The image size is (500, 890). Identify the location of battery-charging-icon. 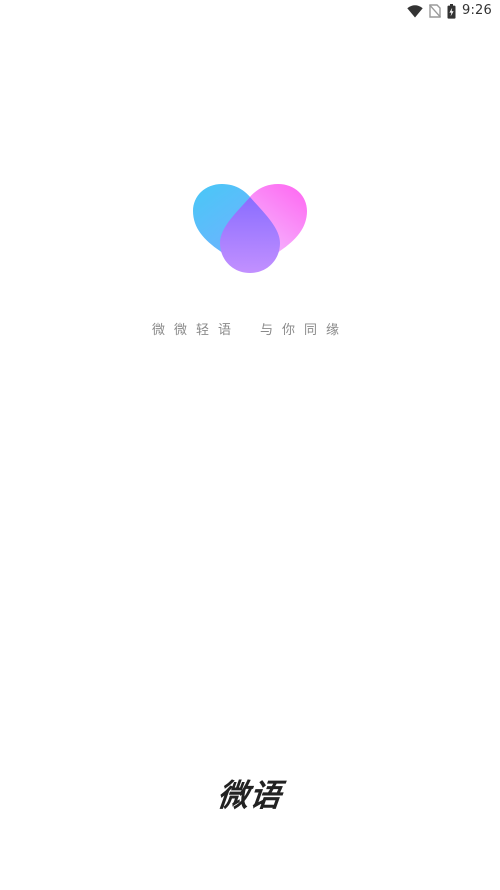
(451, 11).